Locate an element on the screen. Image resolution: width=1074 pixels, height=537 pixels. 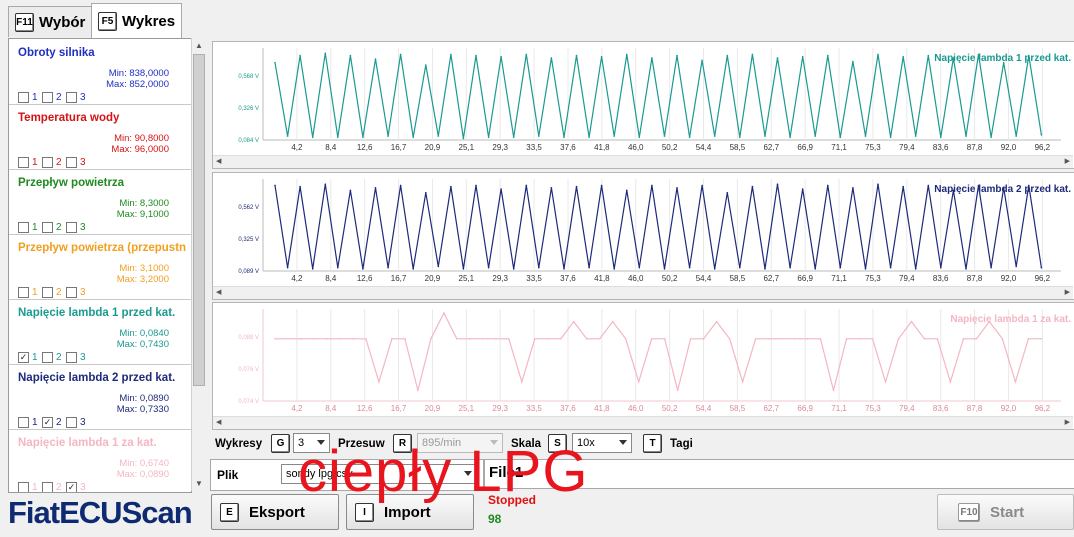
e-key-icon: E is located at coordinates (229, 512).